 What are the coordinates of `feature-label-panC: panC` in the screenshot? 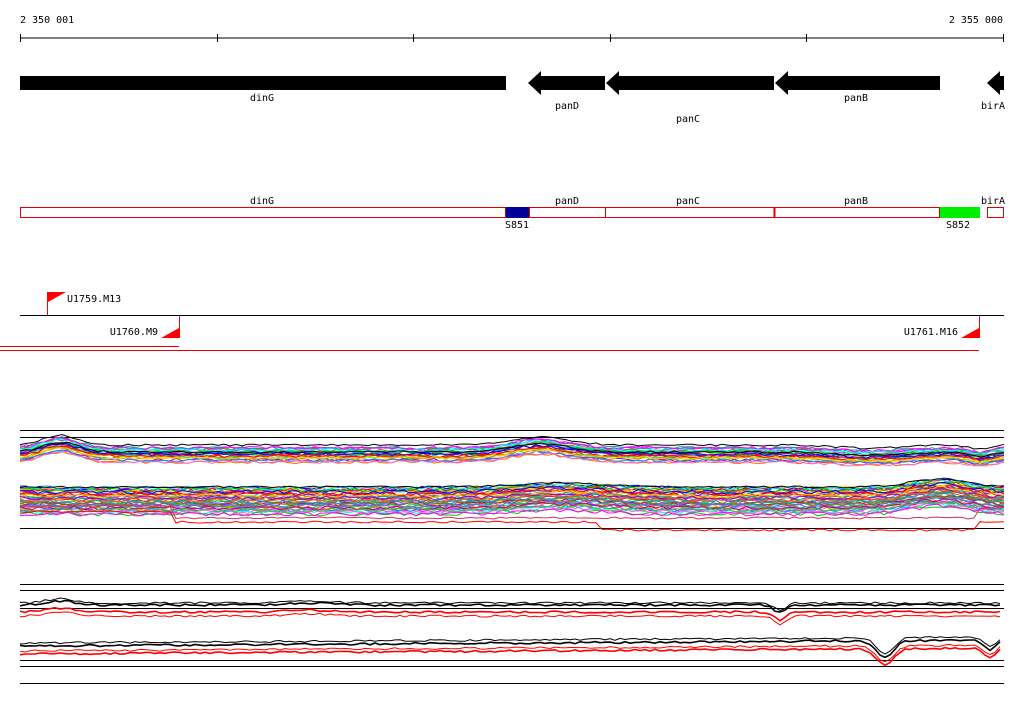 It's located at (688, 201).